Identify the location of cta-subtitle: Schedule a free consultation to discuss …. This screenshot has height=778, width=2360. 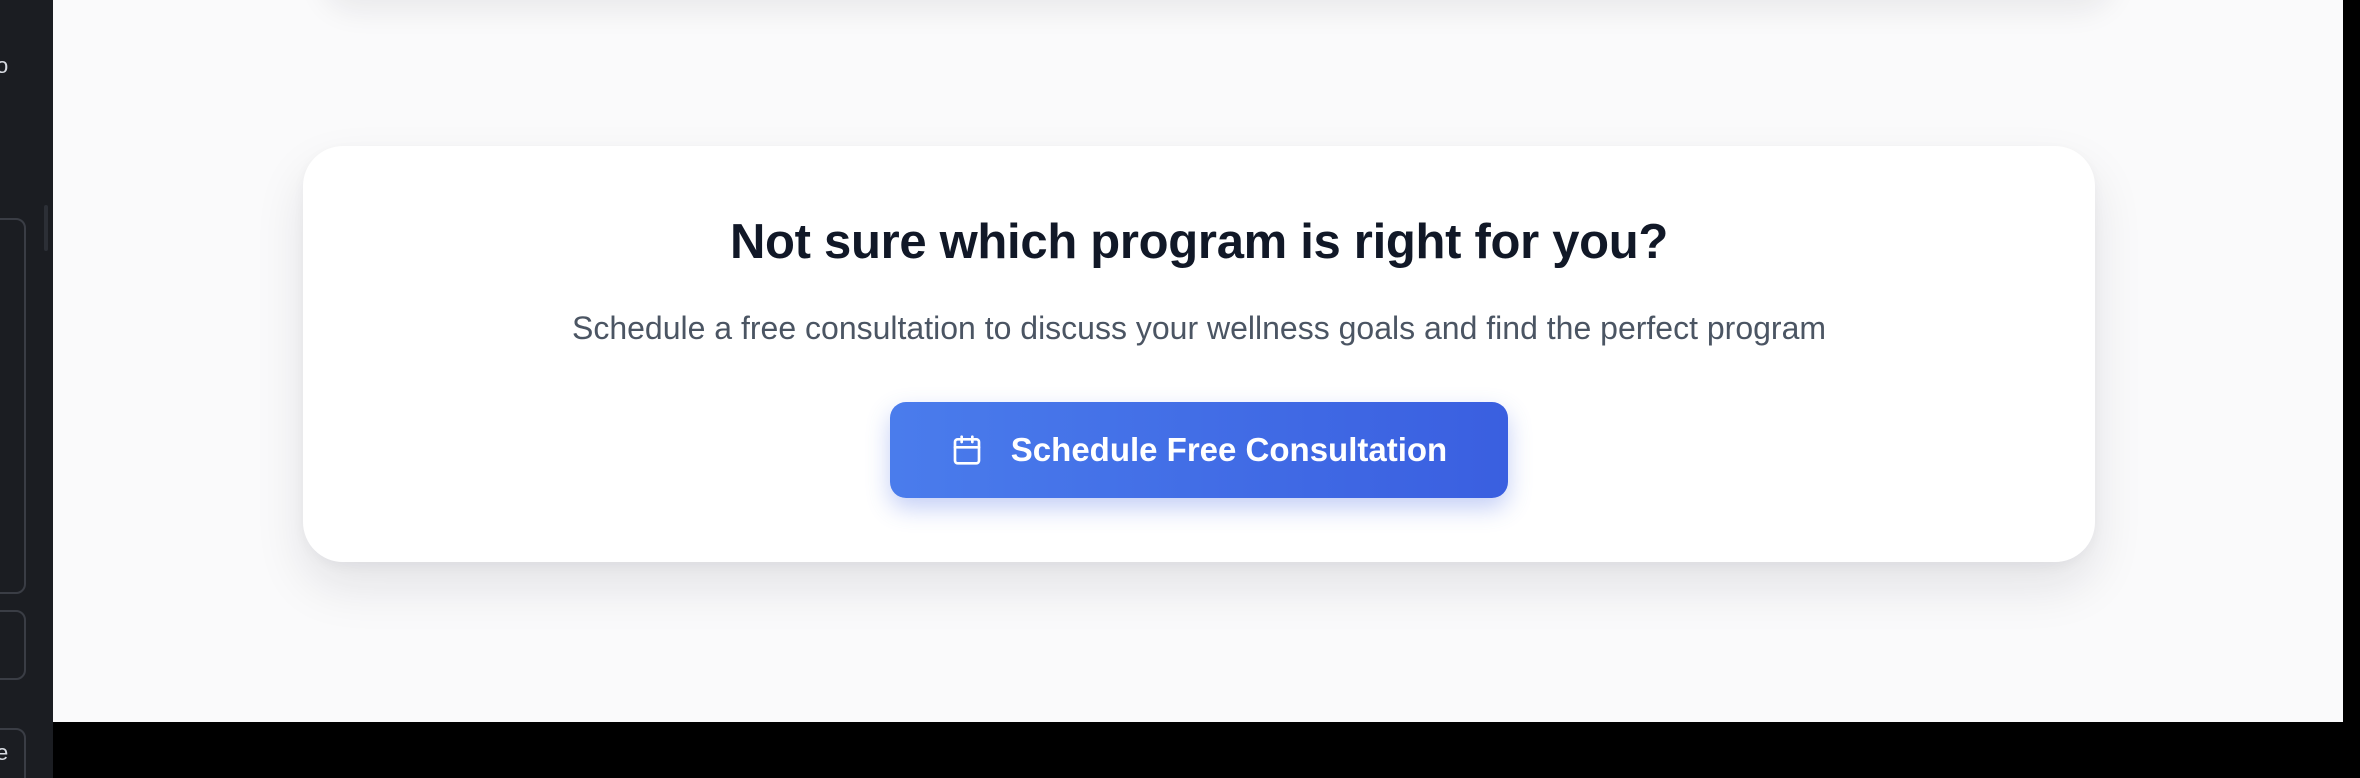
(1199, 328).